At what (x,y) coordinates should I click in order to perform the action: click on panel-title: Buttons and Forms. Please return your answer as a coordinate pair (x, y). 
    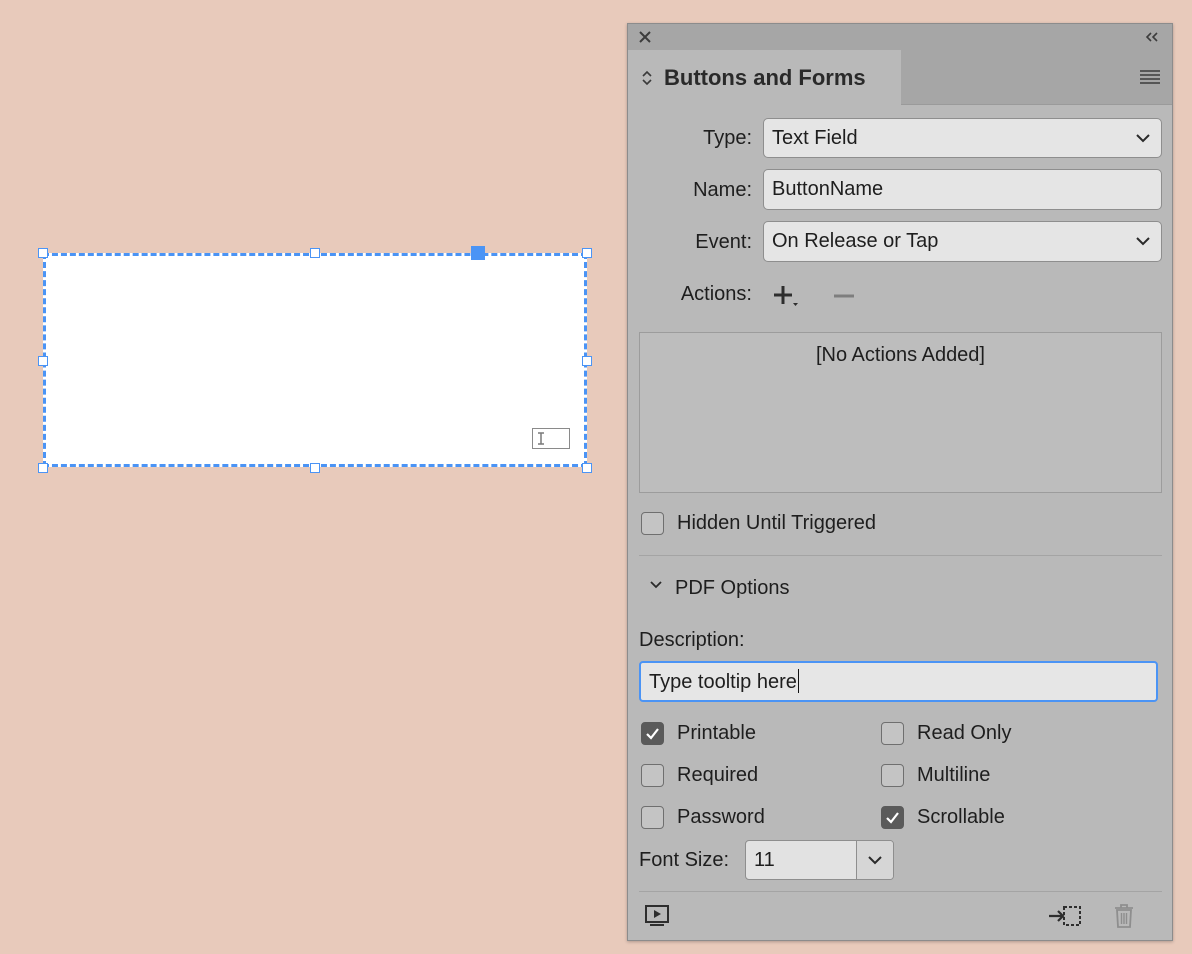
    Looking at the image, I should click on (765, 77).